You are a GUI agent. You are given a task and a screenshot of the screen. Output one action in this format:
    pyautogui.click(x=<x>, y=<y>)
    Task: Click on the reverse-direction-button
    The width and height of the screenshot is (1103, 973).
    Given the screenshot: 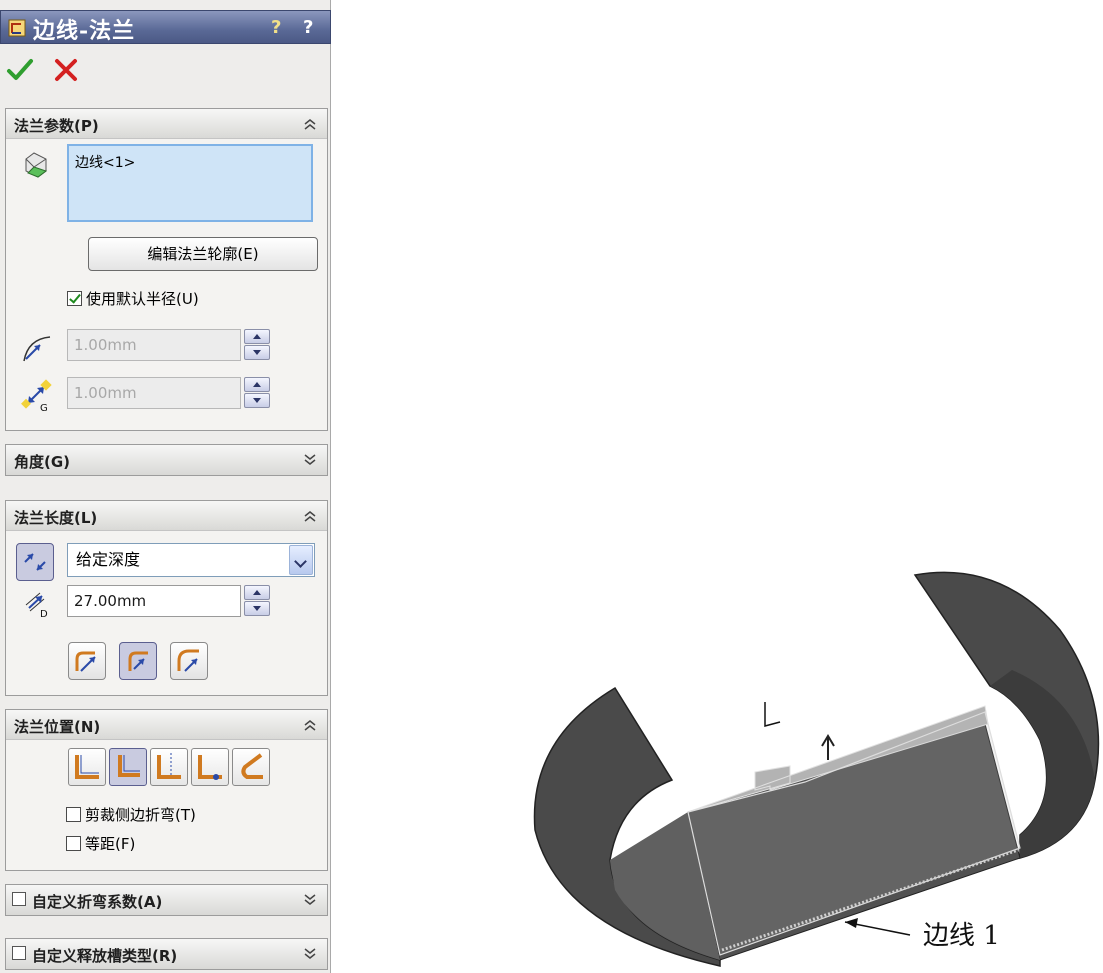 What is the action you would take?
    pyautogui.click(x=35, y=562)
    